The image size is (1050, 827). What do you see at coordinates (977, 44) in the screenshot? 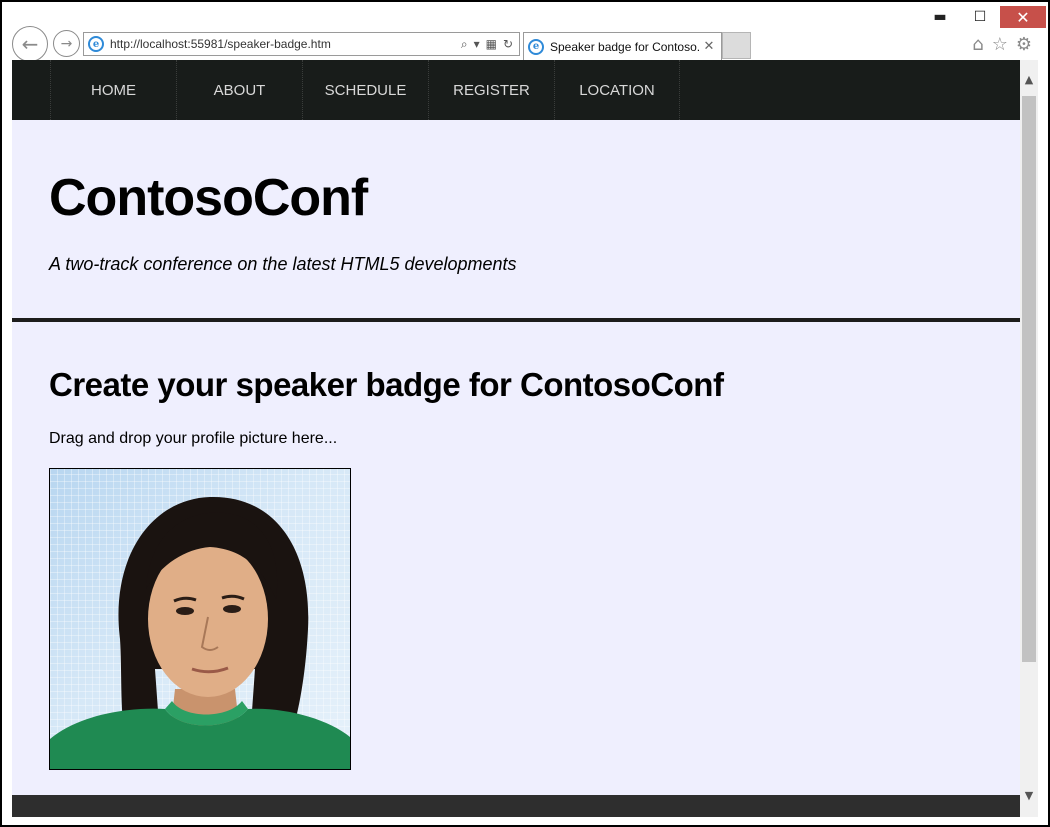
I see `home-icon: ⌂` at bounding box center [977, 44].